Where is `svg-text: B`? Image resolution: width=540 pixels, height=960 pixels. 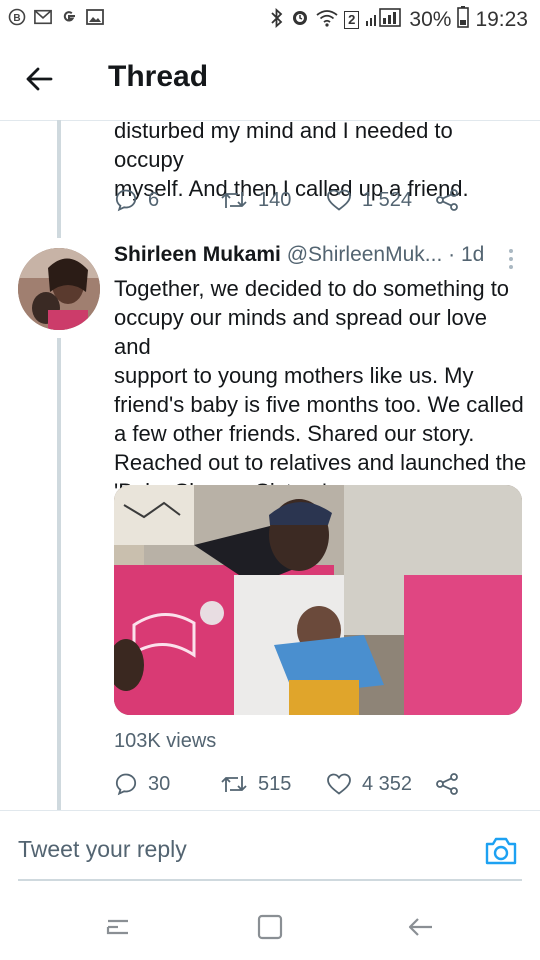
svg-text: B is located at coordinates (16, 18).